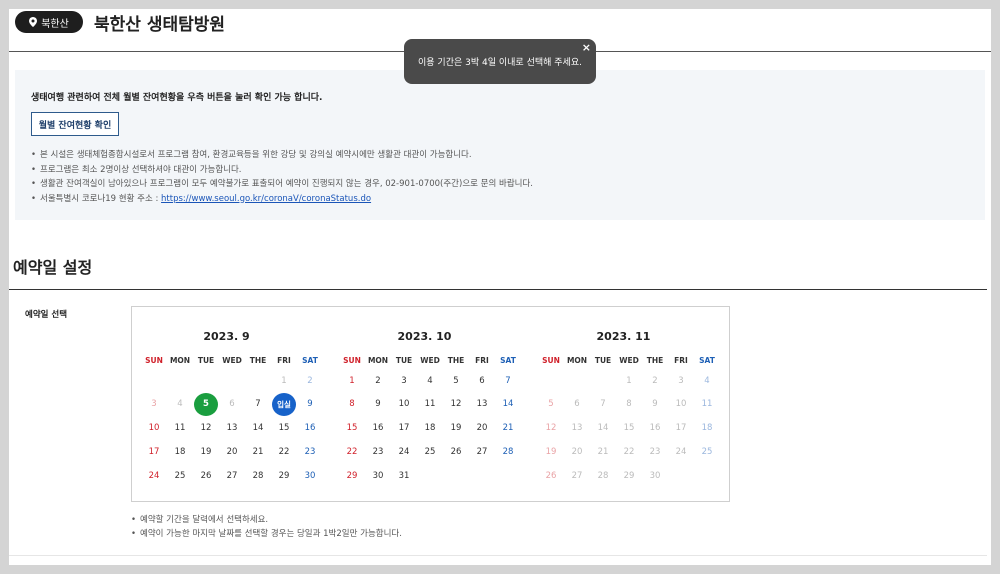 This screenshot has height=574, width=1000. What do you see at coordinates (206, 404) in the screenshot?
I see `calendar-day-selected: 5` at bounding box center [206, 404].